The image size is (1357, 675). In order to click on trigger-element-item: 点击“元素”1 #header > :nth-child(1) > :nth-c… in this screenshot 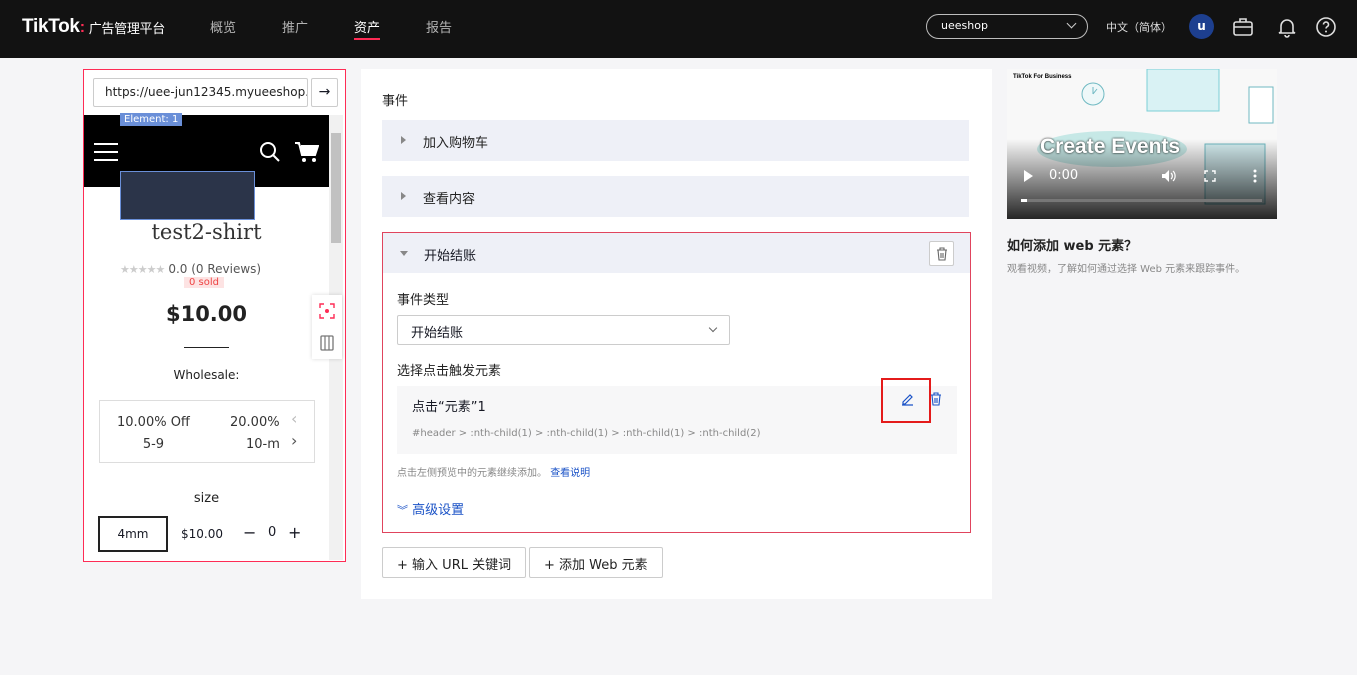, I will do `click(677, 416)`.